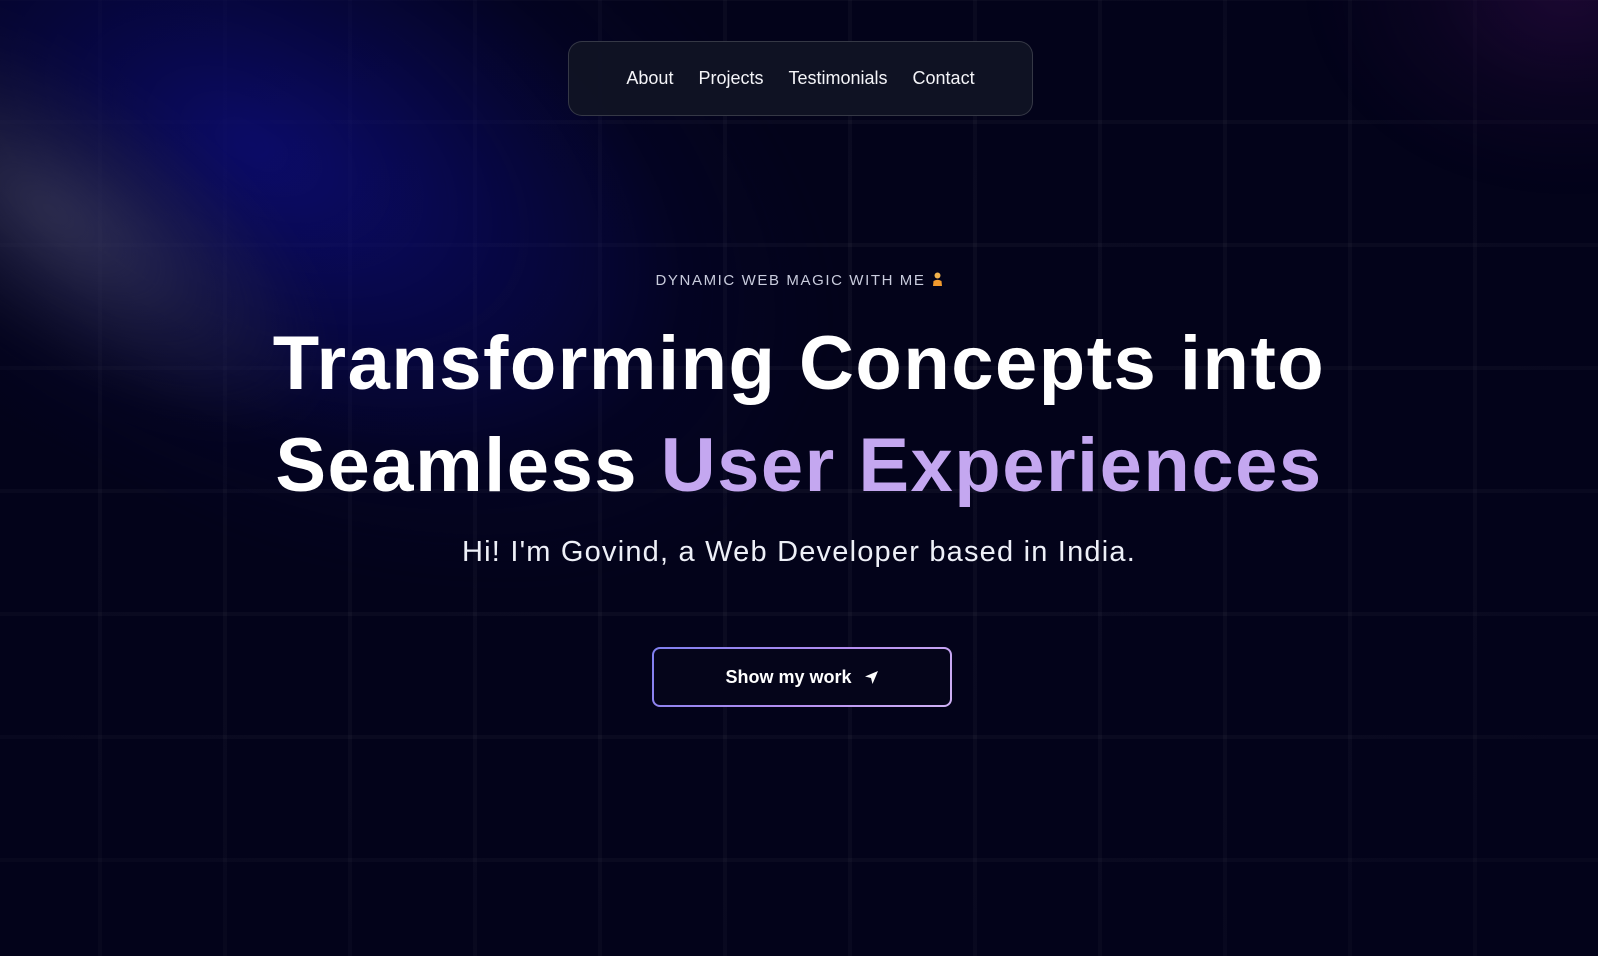 The image size is (1598, 956). I want to click on location-arrow-icon, so click(871, 677).